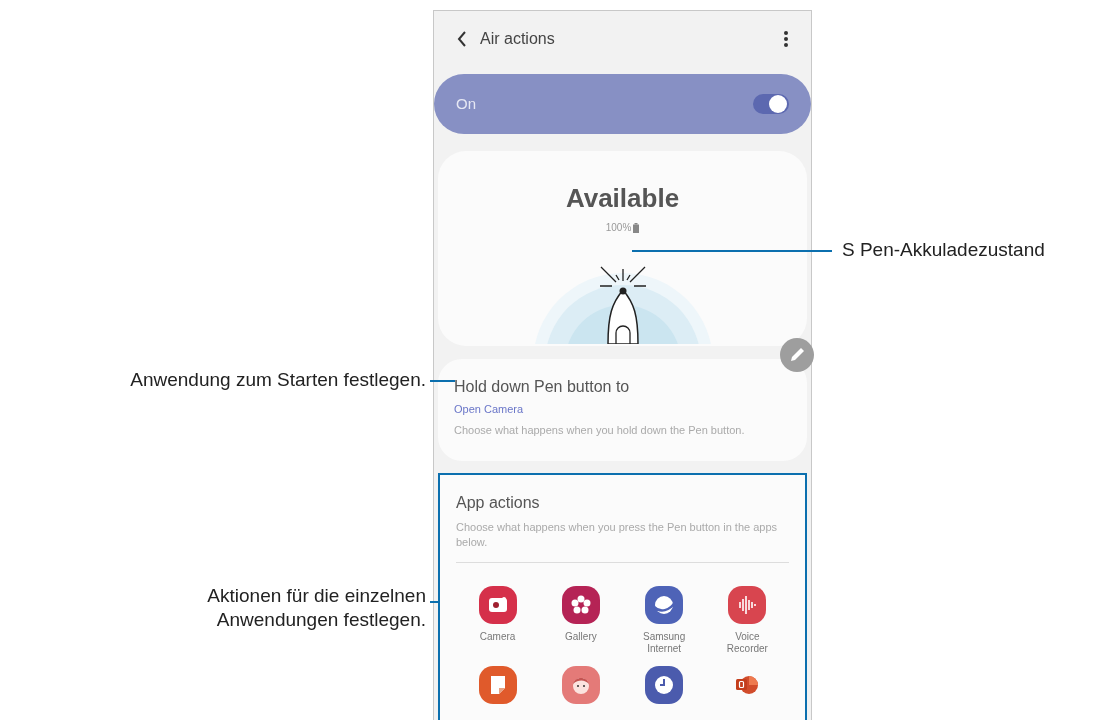 Image resolution: width=1110 pixels, height=720 pixels. What do you see at coordinates (518, 38) in the screenshot?
I see `screen-title: Air actions` at bounding box center [518, 38].